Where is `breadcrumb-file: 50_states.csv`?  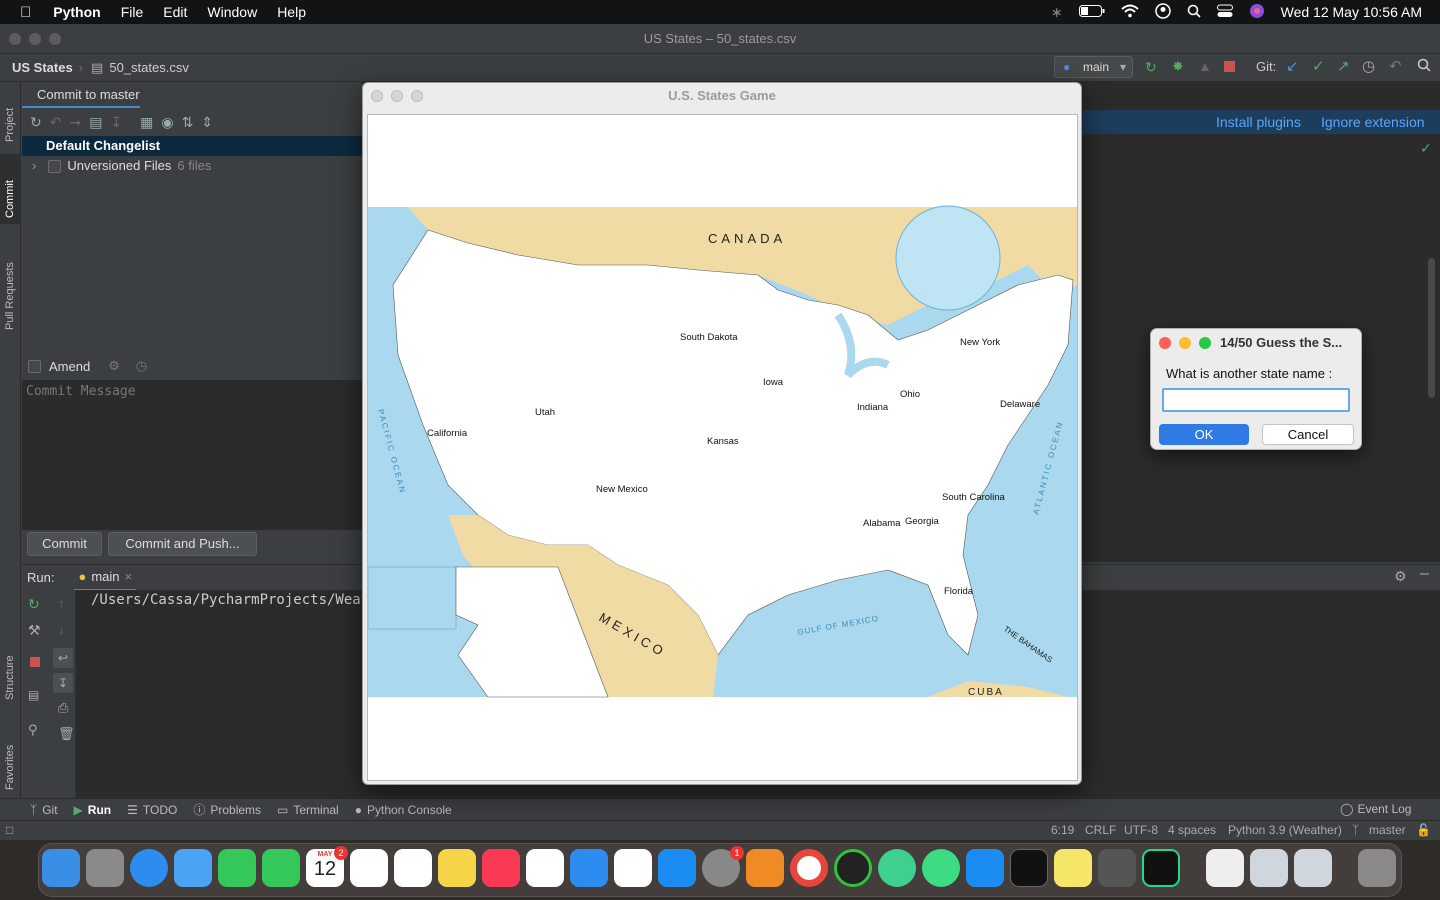
breadcrumb-file: 50_states.csv is located at coordinates (149, 67).